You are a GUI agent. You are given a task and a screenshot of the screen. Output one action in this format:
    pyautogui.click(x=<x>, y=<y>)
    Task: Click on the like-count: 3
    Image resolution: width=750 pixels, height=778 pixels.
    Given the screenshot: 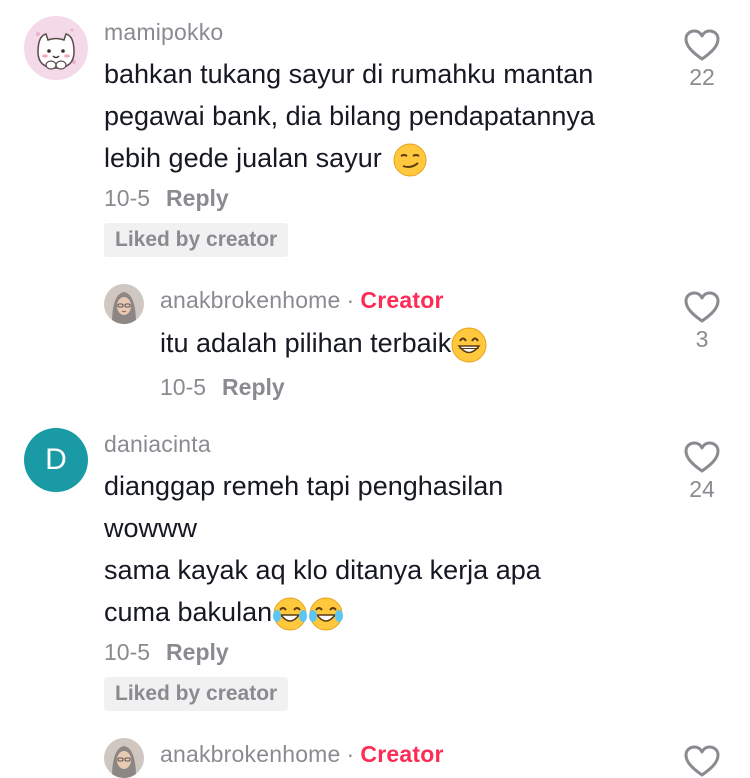 What is the action you would take?
    pyautogui.click(x=702, y=339)
    